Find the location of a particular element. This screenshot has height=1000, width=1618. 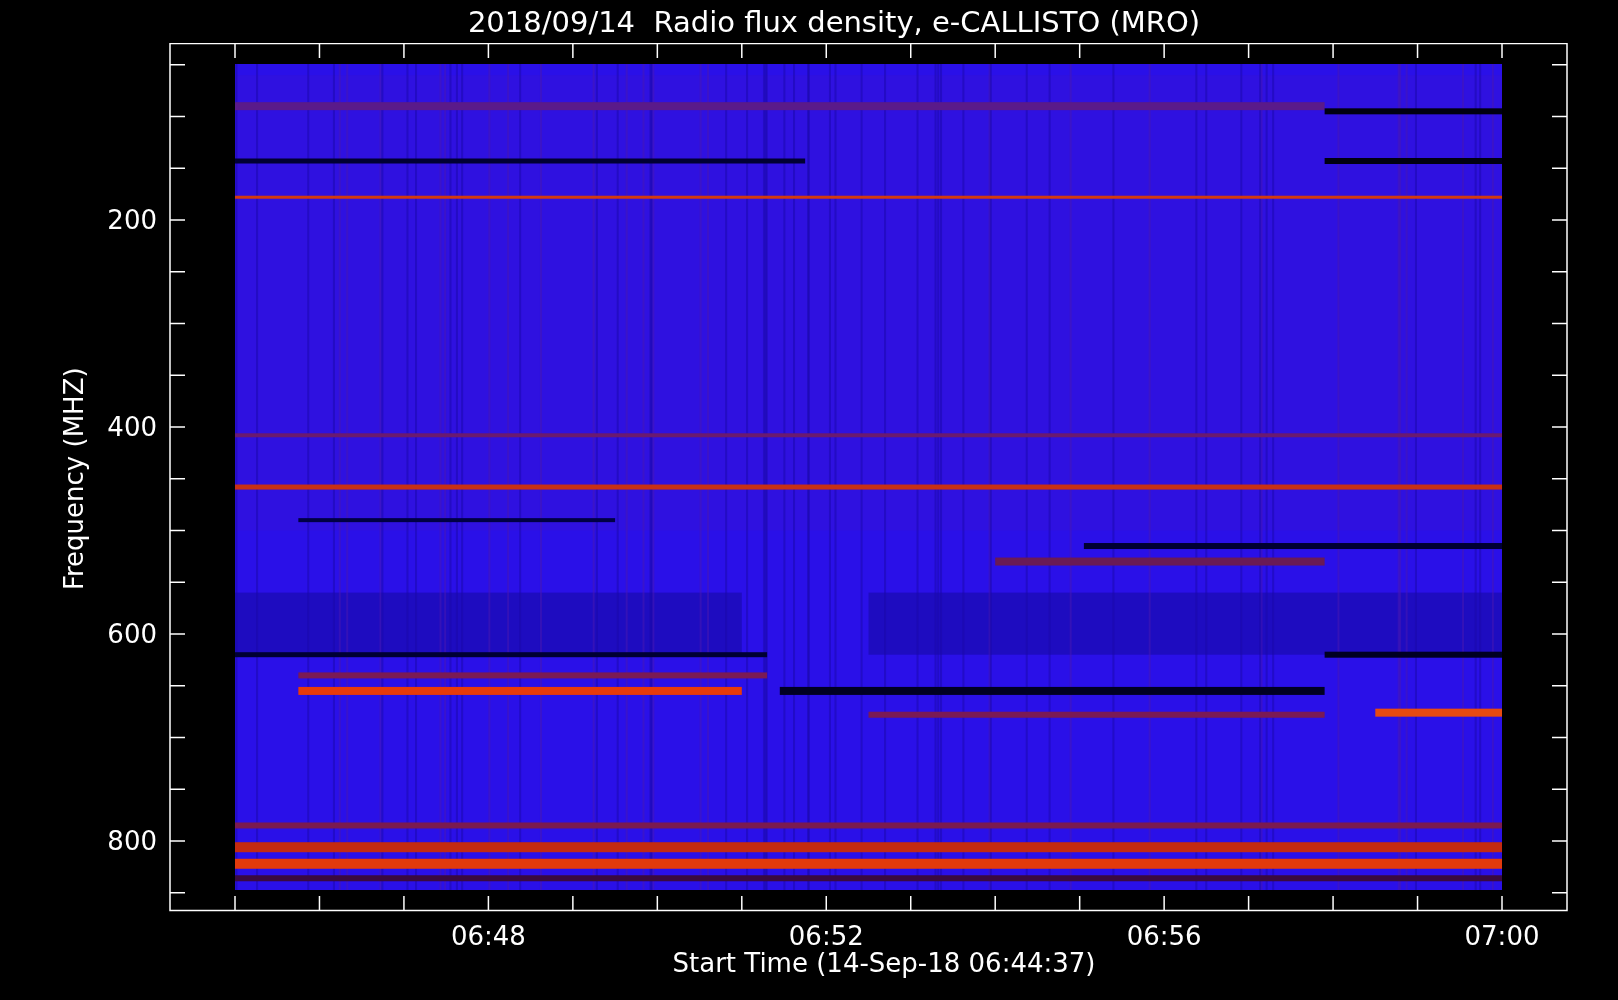

x-axis-label: Start Time (14-Sep-18 06:44:37) is located at coordinates (884, 963).